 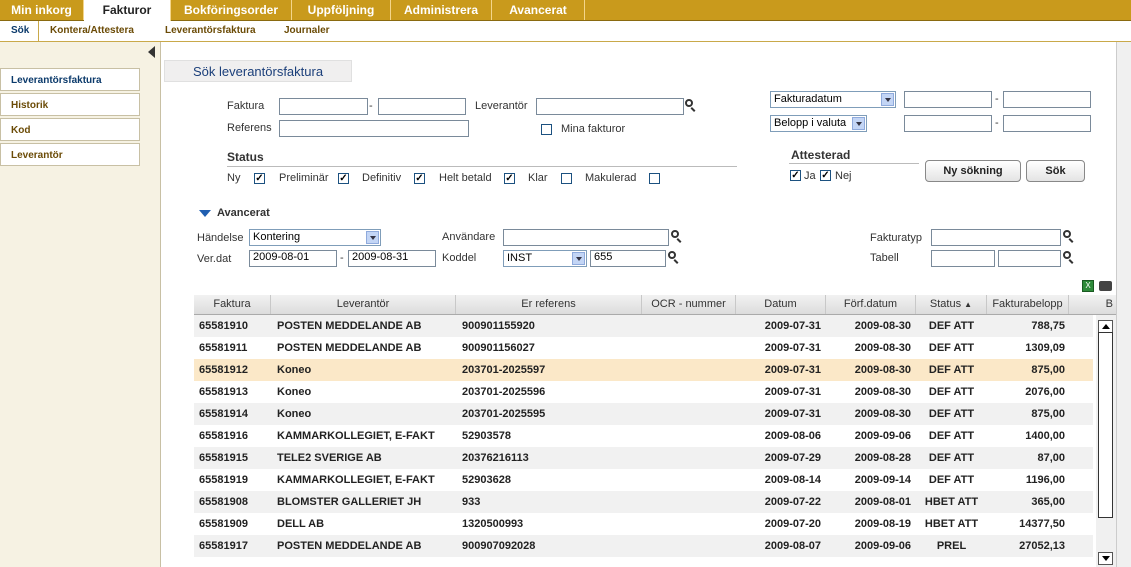 I want to click on cell-forf-datum: 2009-08-19, so click(x=882, y=524).